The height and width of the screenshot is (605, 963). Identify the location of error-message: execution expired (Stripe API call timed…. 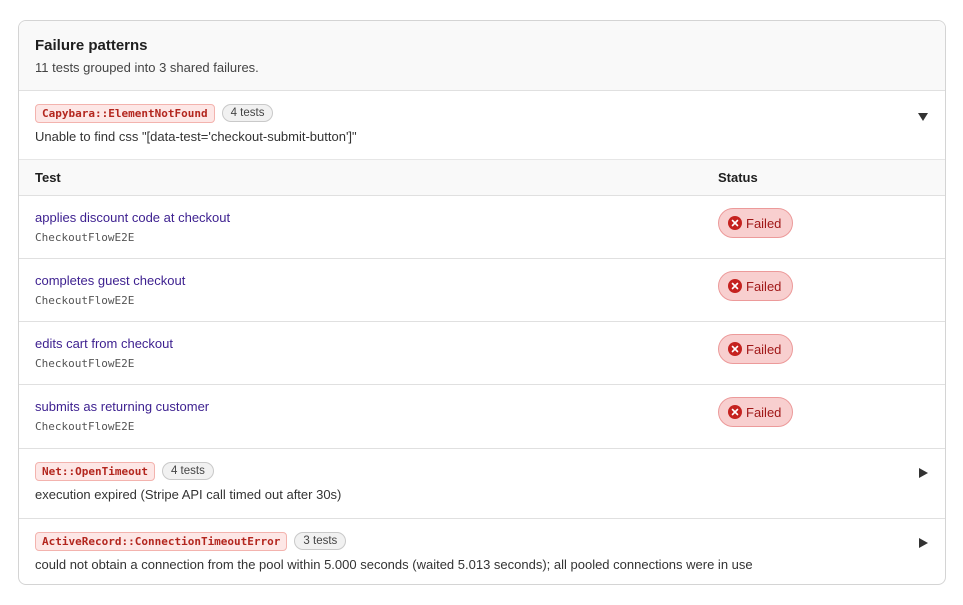
(188, 494).